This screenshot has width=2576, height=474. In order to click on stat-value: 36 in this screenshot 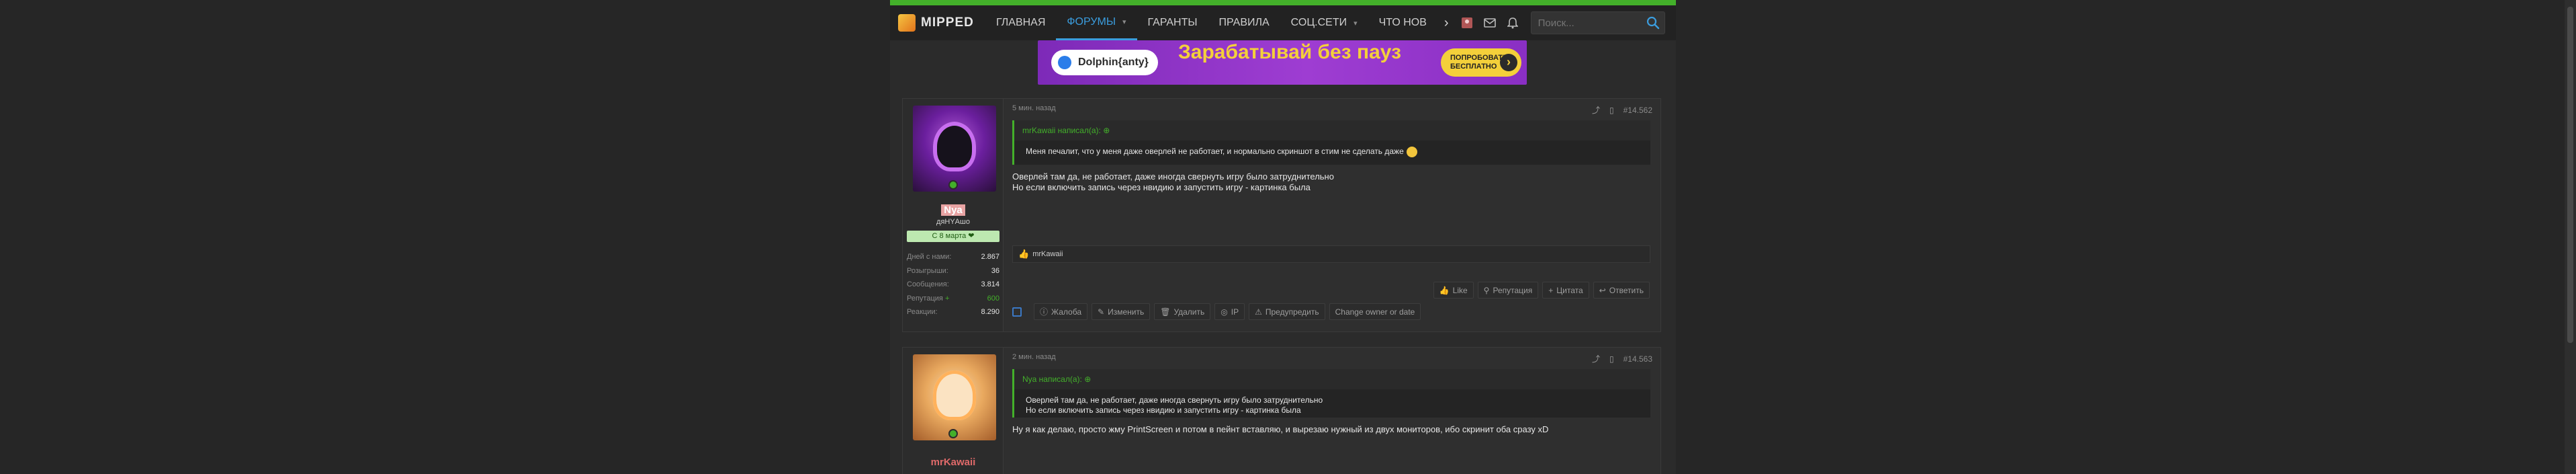, I will do `click(996, 270)`.